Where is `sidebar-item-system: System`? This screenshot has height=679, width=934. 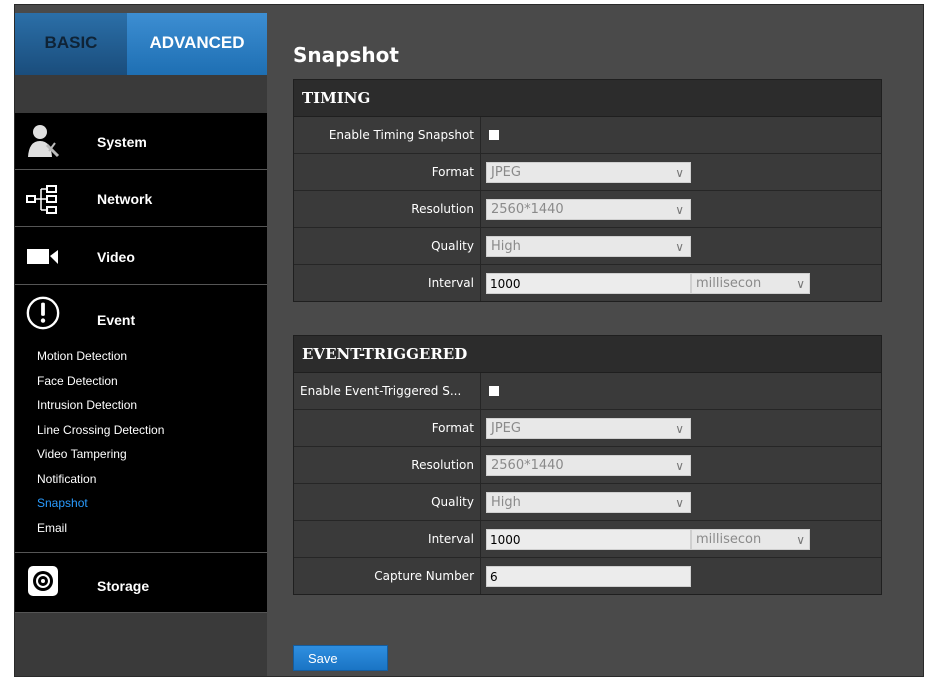 sidebar-item-system: System is located at coordinates (141, 141).